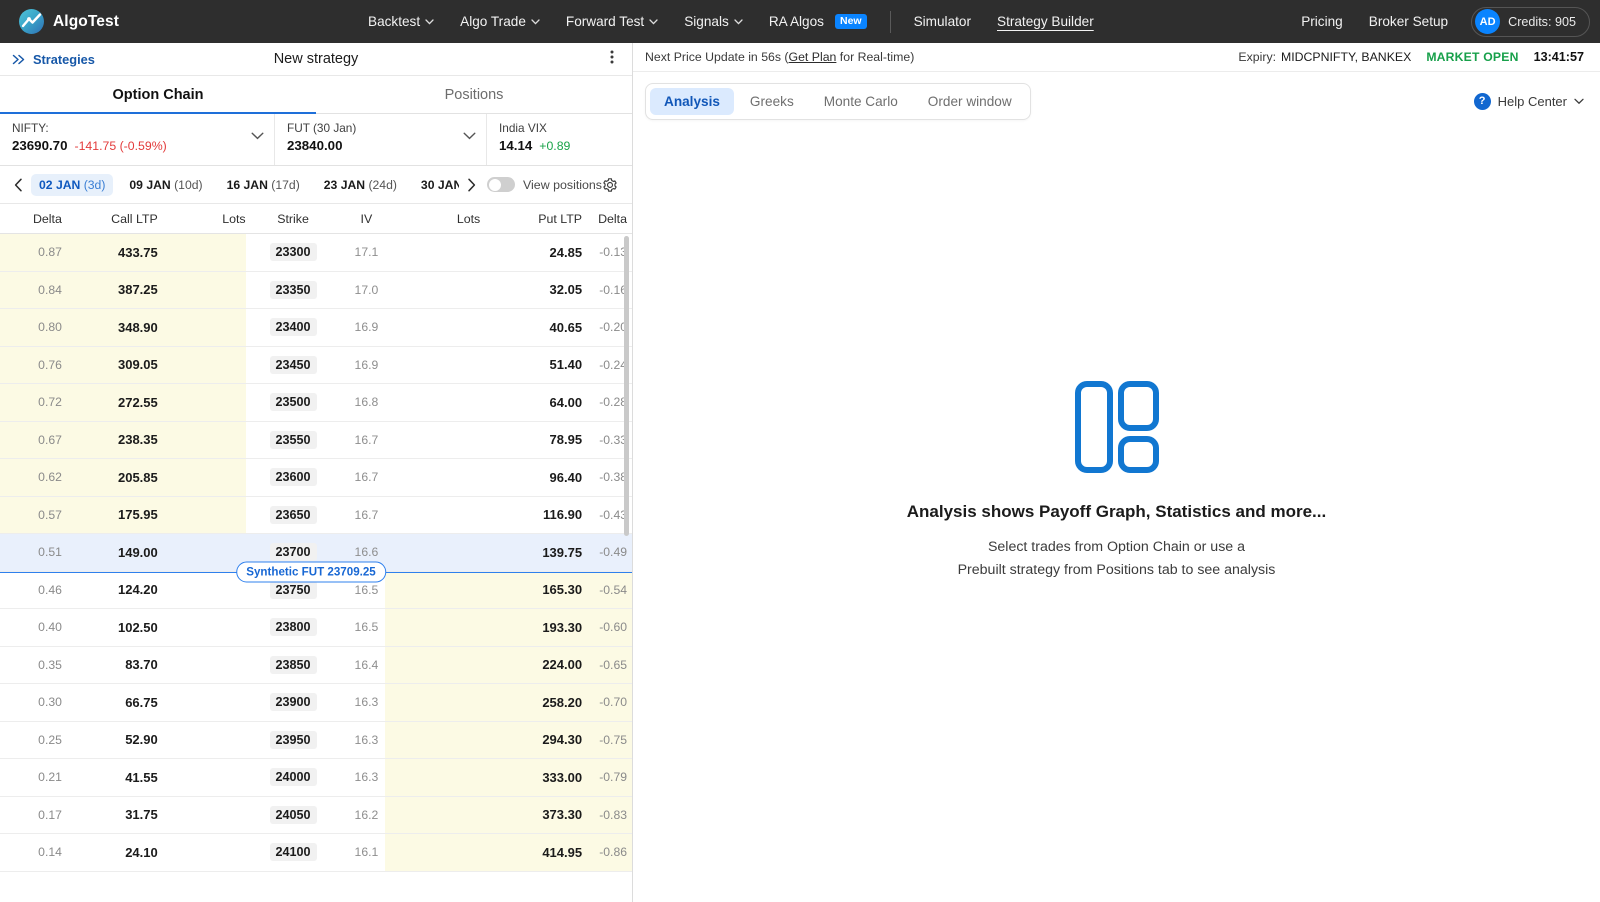  Describe the element at coordinates (531, 739) in the screenshot. I see `cell-put-ltp: 294.30` at that location.